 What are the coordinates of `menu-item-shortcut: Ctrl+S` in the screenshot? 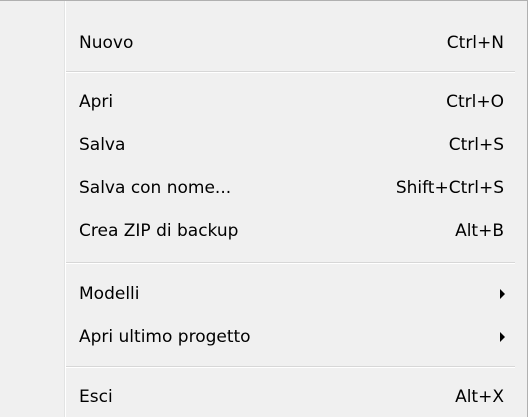 It's located at (476, 145).